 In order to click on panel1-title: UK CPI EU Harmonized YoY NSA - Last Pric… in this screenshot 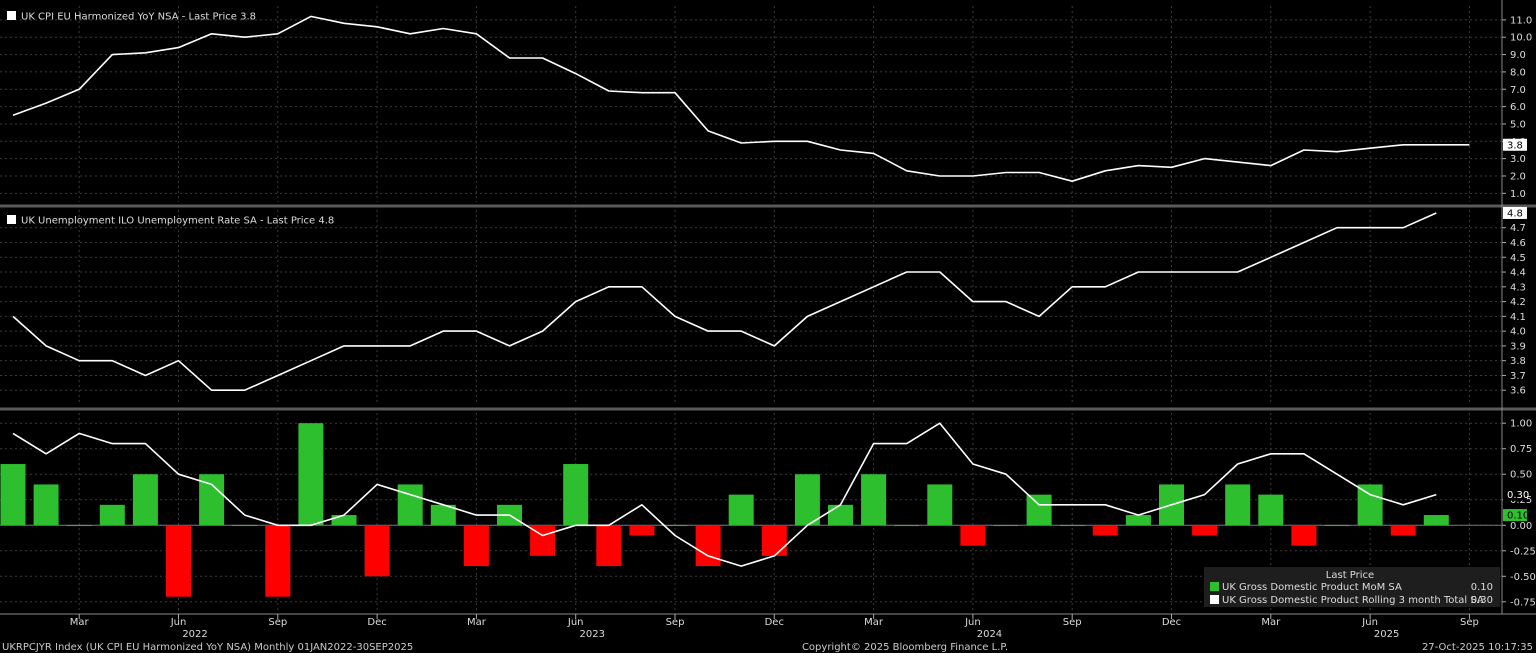, I will do `click(138, 17)`.